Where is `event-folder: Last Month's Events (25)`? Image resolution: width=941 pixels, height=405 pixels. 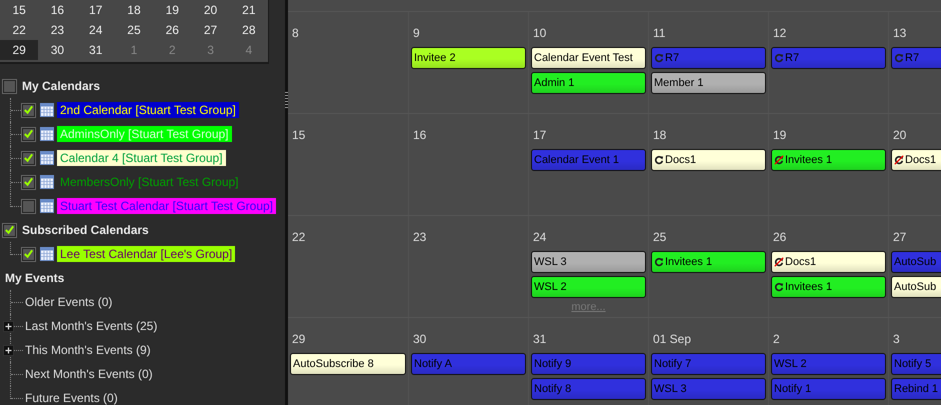
event-folder: Last Month's Events (25) is located at coordinates (91, 326).